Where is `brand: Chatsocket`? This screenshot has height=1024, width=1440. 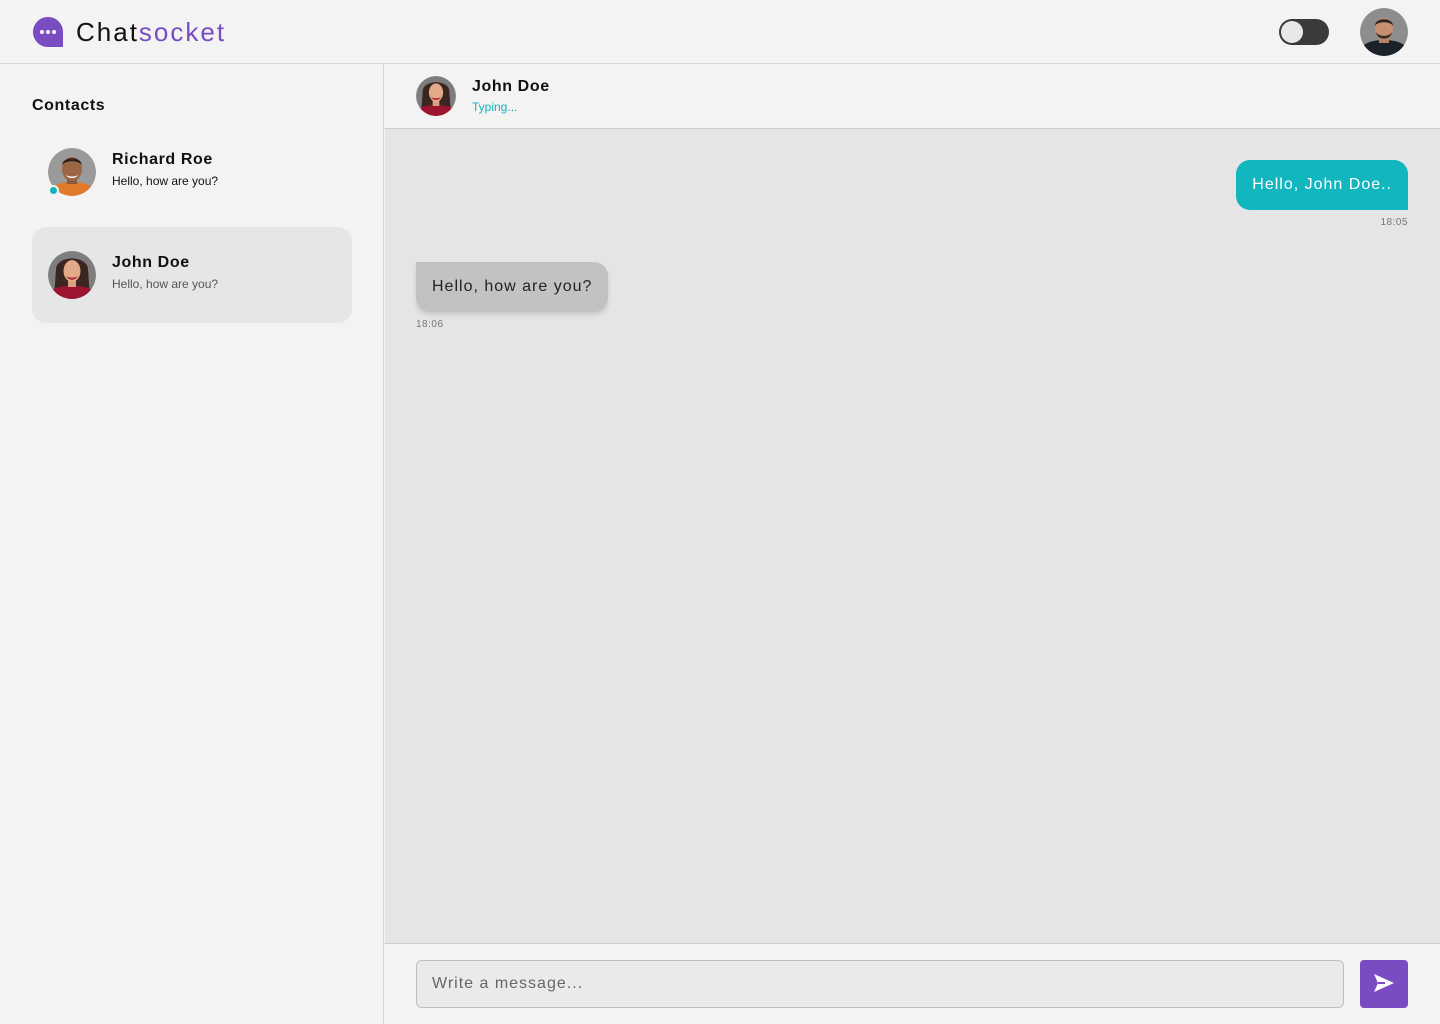 brand: Chatsocket is located at coordinates (129, 32).